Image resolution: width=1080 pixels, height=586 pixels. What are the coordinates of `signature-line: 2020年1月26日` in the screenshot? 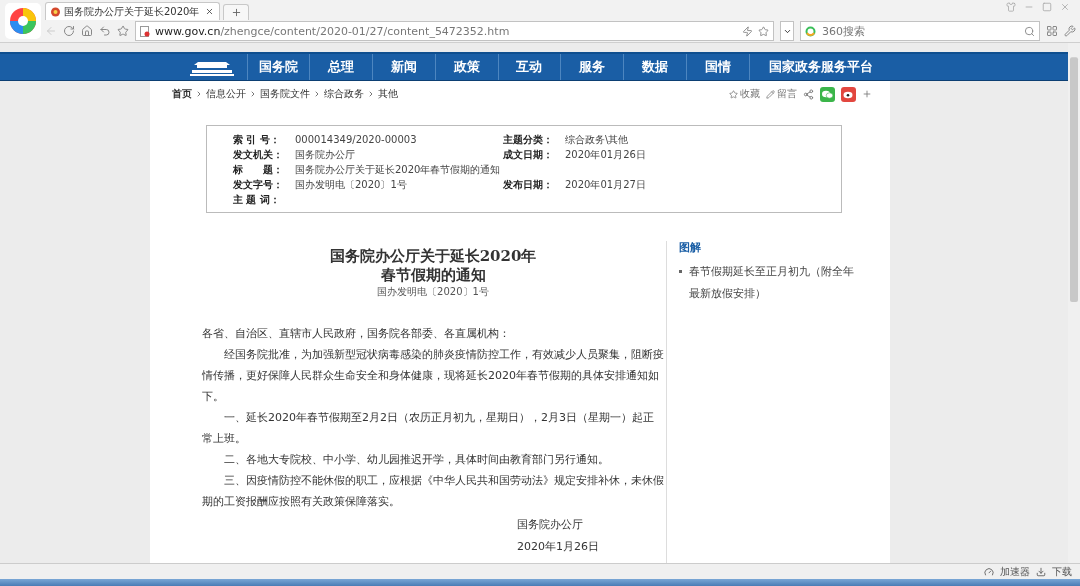 It's located at (558, 547).